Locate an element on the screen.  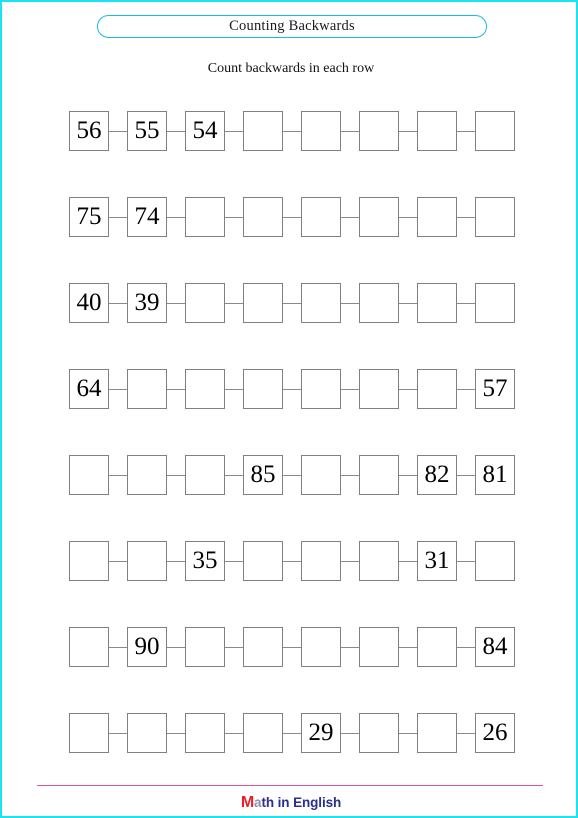
cell-value: 90 is located at coordinates (147, 646).